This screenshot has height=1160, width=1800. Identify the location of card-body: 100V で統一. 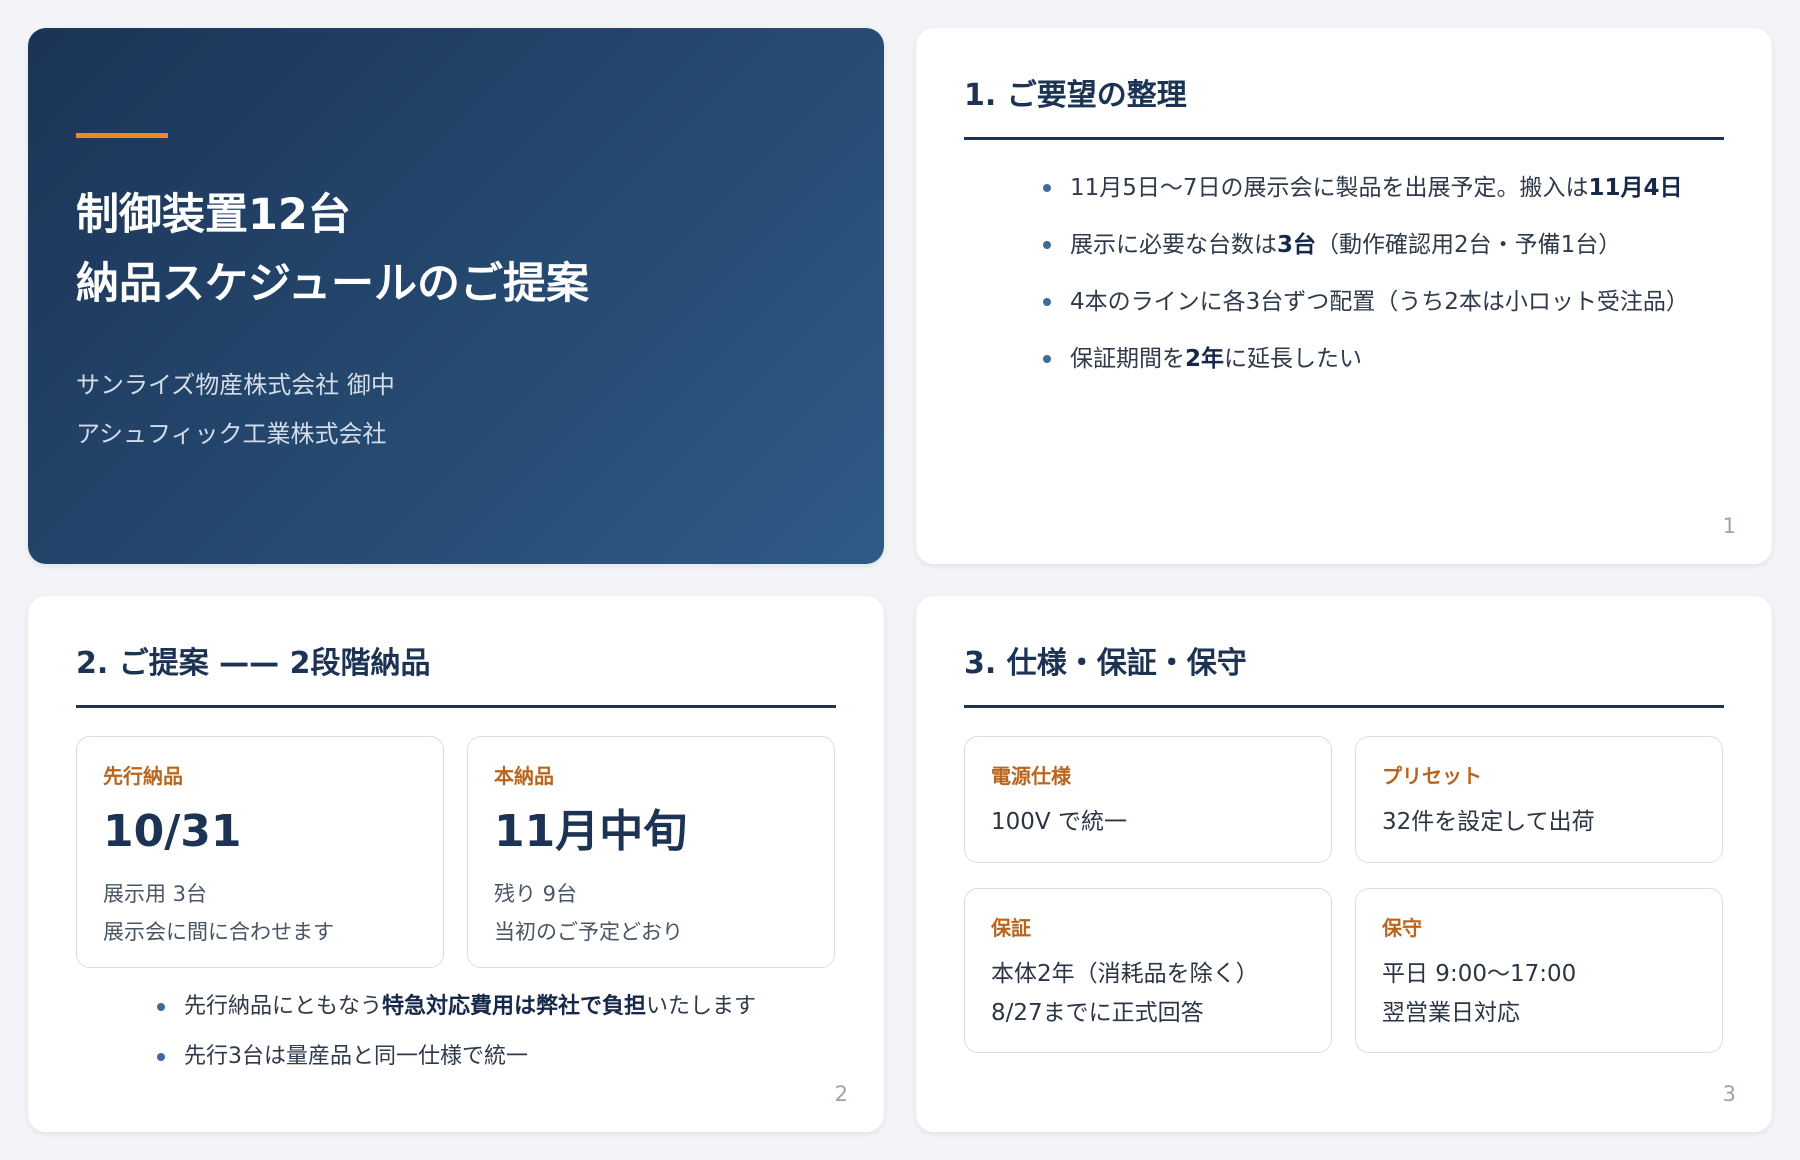
(1059, 822).